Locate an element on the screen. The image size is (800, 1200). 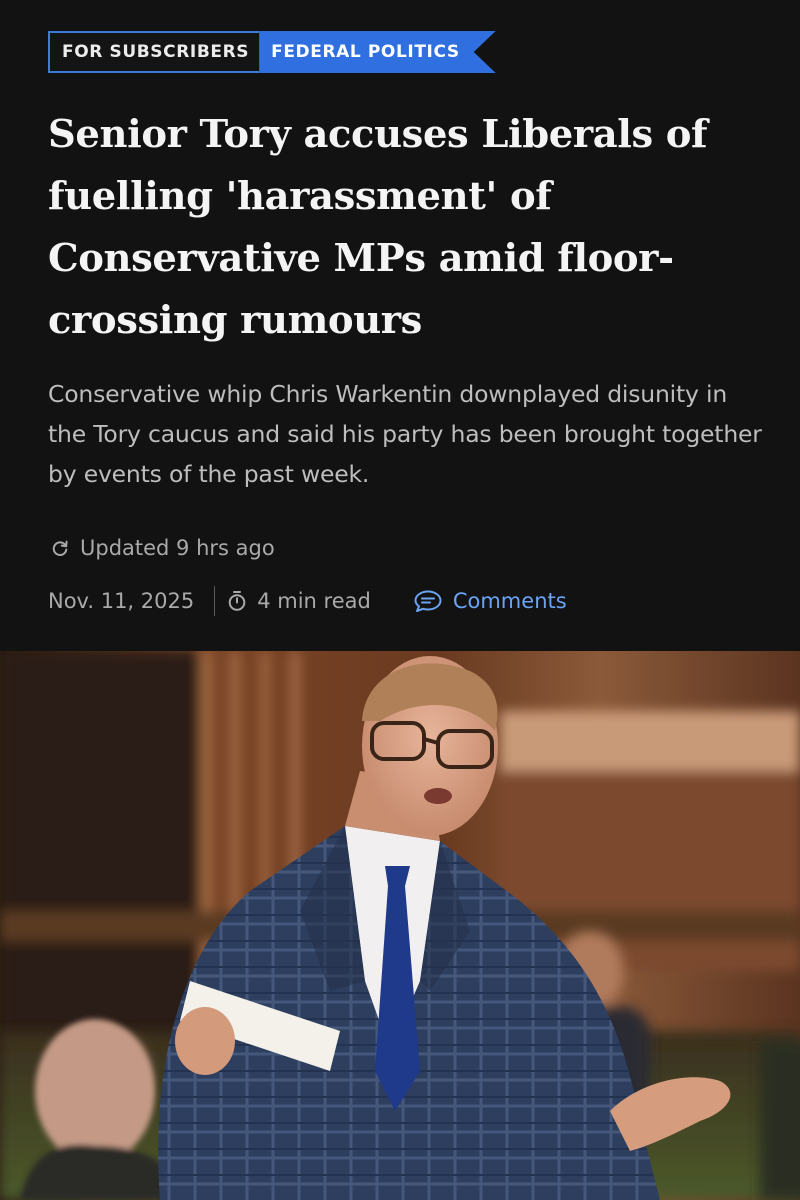
refresh-icon is located at coordinates (60, 548).